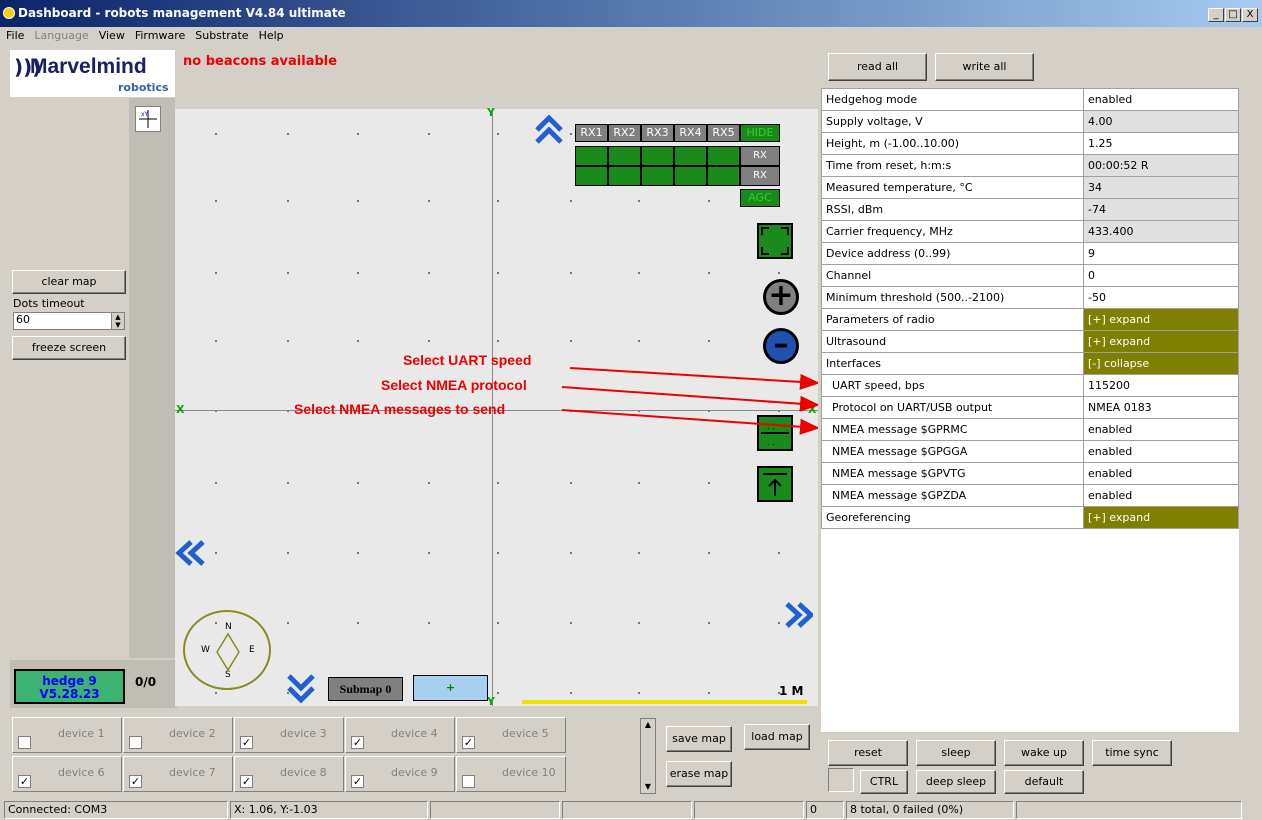  Describe the element at coordinates (1161, 209) in the screenshot. I see `property-value: -74` at that location.